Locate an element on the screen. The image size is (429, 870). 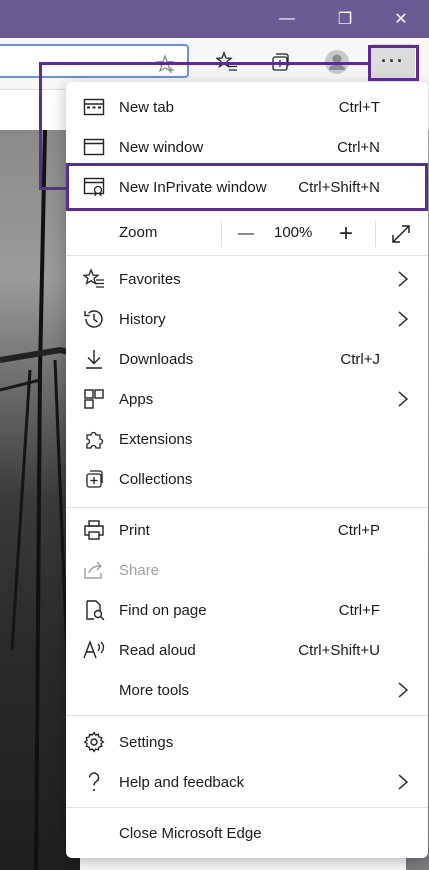
fullscreen-icon is located at coordinates (401, 234).